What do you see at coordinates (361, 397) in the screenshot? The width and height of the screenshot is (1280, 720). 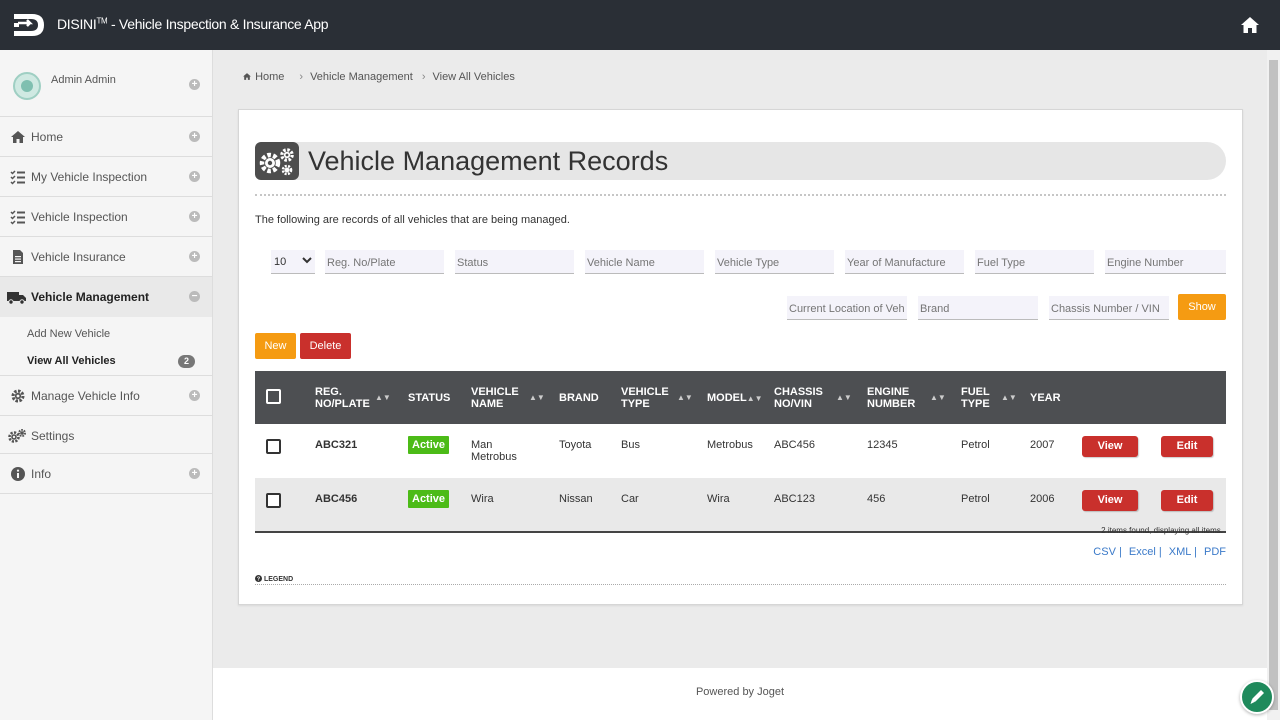 I see `col-reg: REG. NO/PLATE ▲▼` at bounding box center [361, 397].